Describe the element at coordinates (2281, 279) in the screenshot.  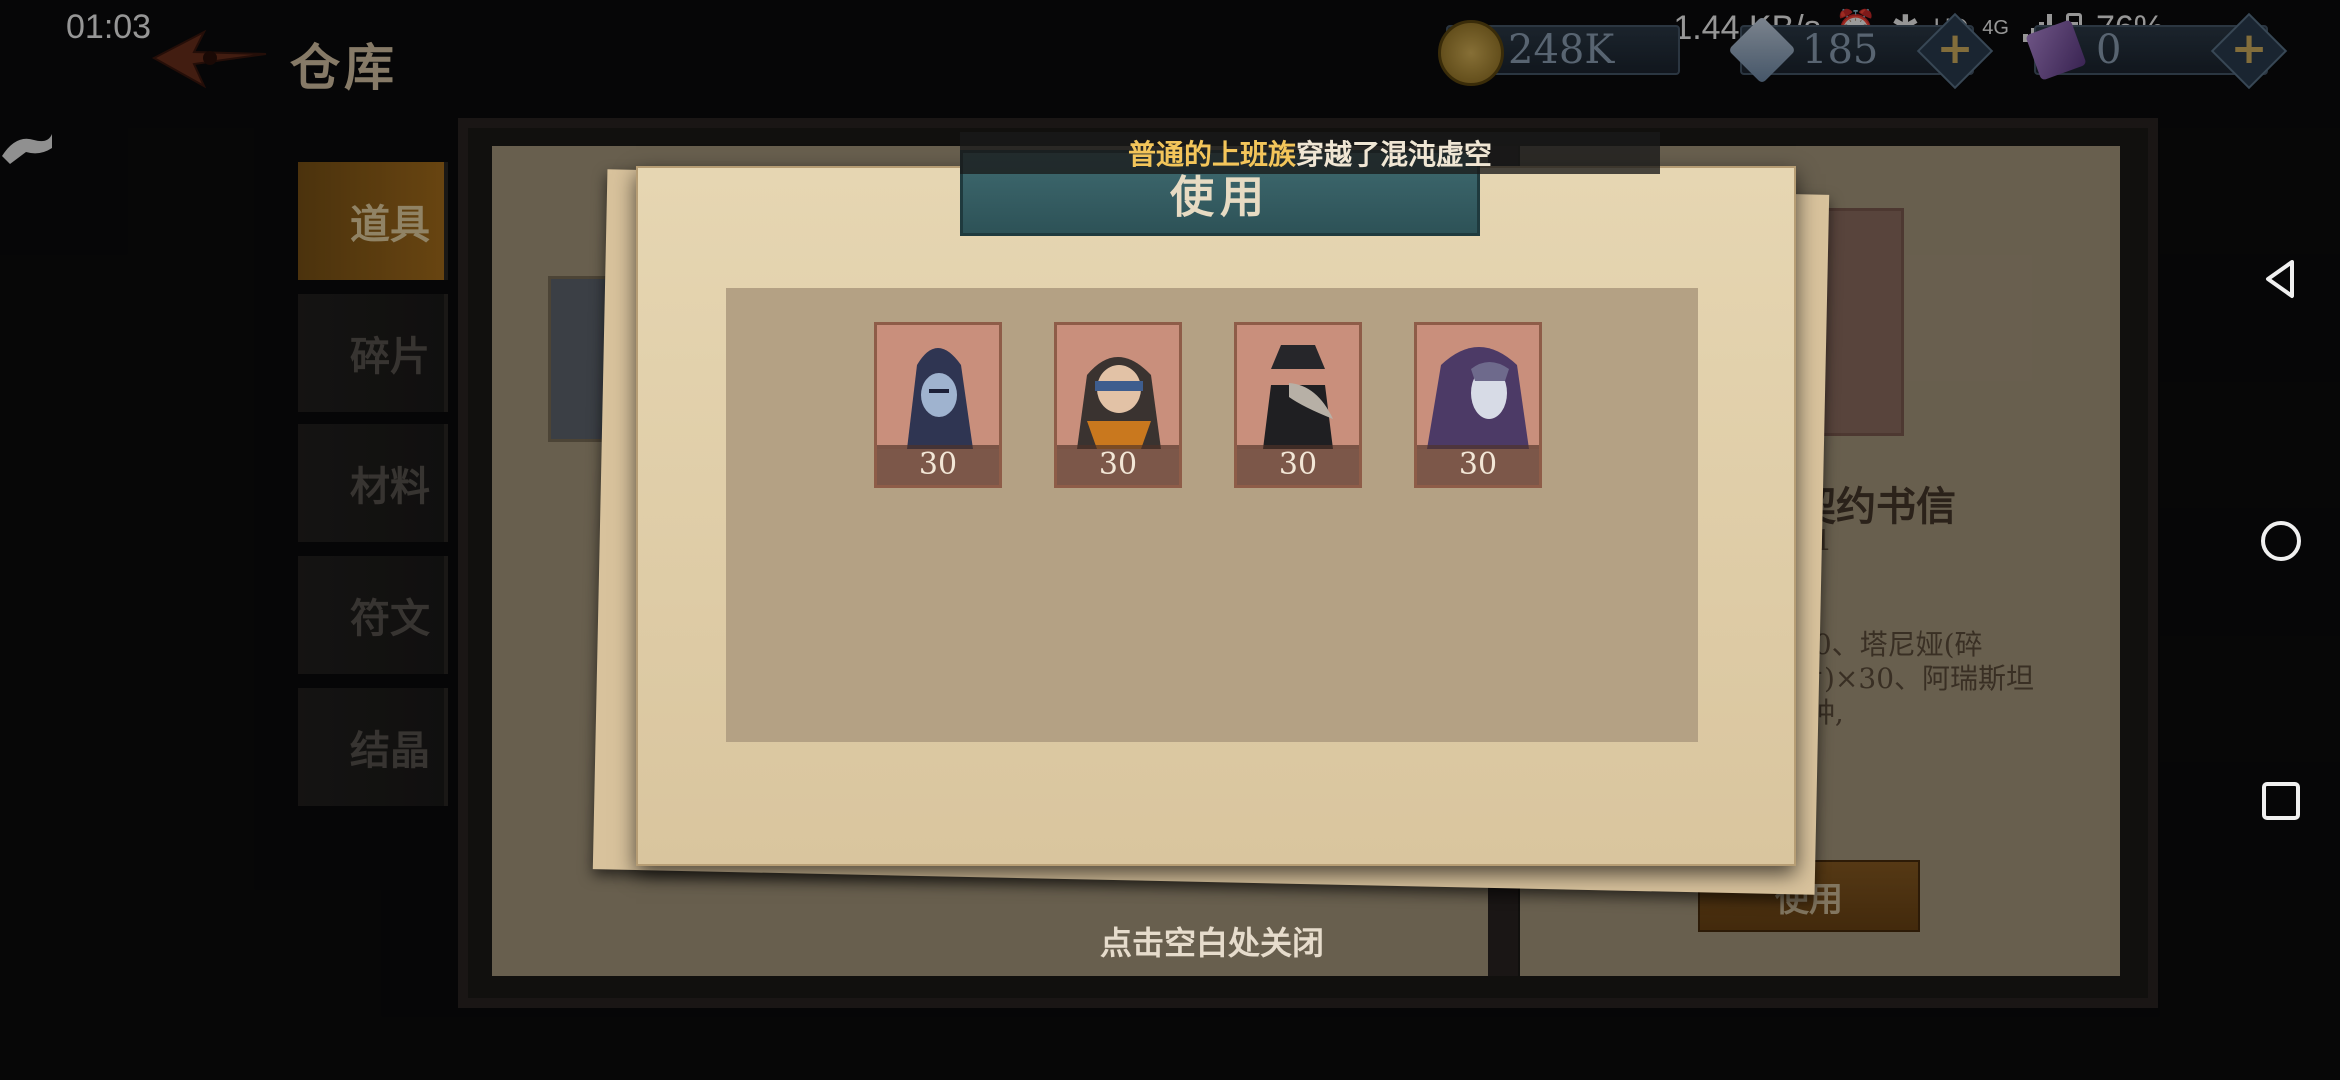
I see `nav-back-icon` at that location.